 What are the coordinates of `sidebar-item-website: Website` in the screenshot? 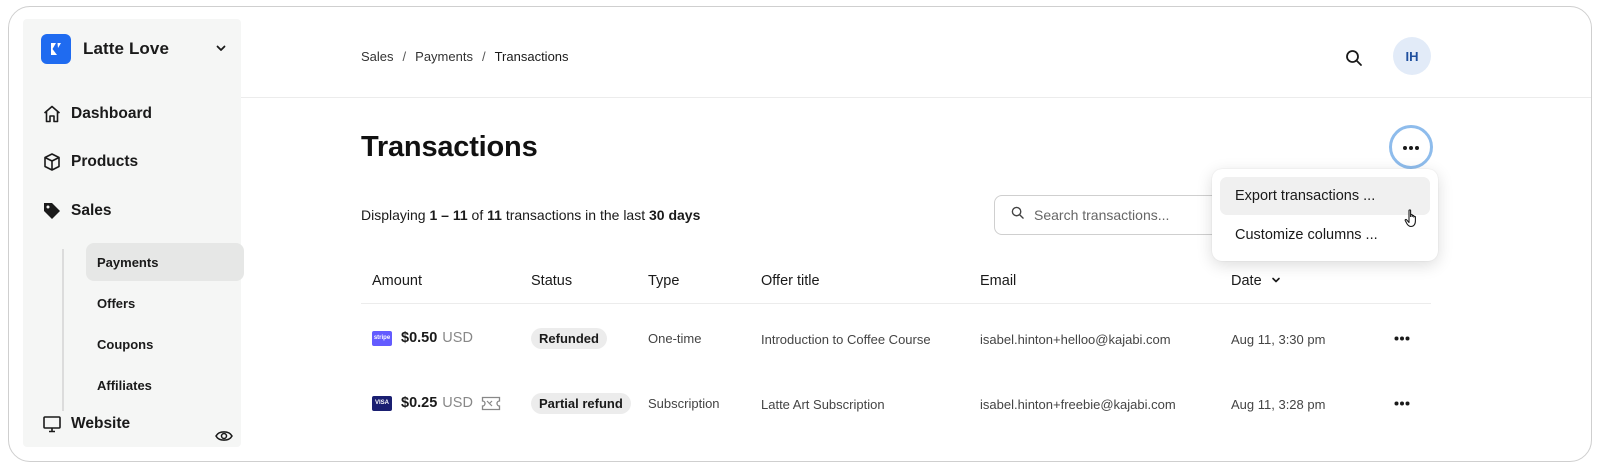 It's located at (85, 424).